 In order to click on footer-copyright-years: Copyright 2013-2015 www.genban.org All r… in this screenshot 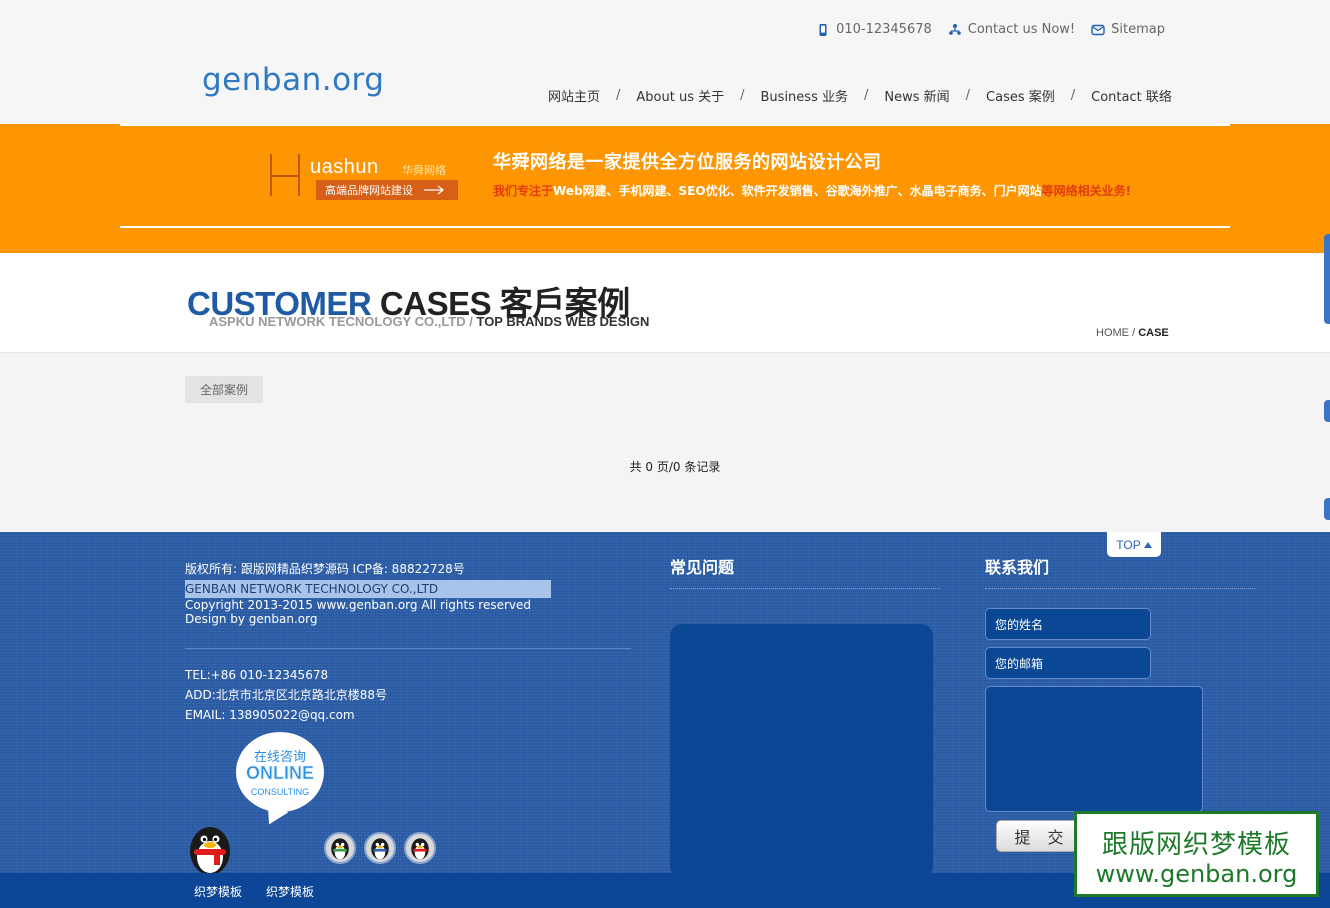, I will do `click(358, 605)`.